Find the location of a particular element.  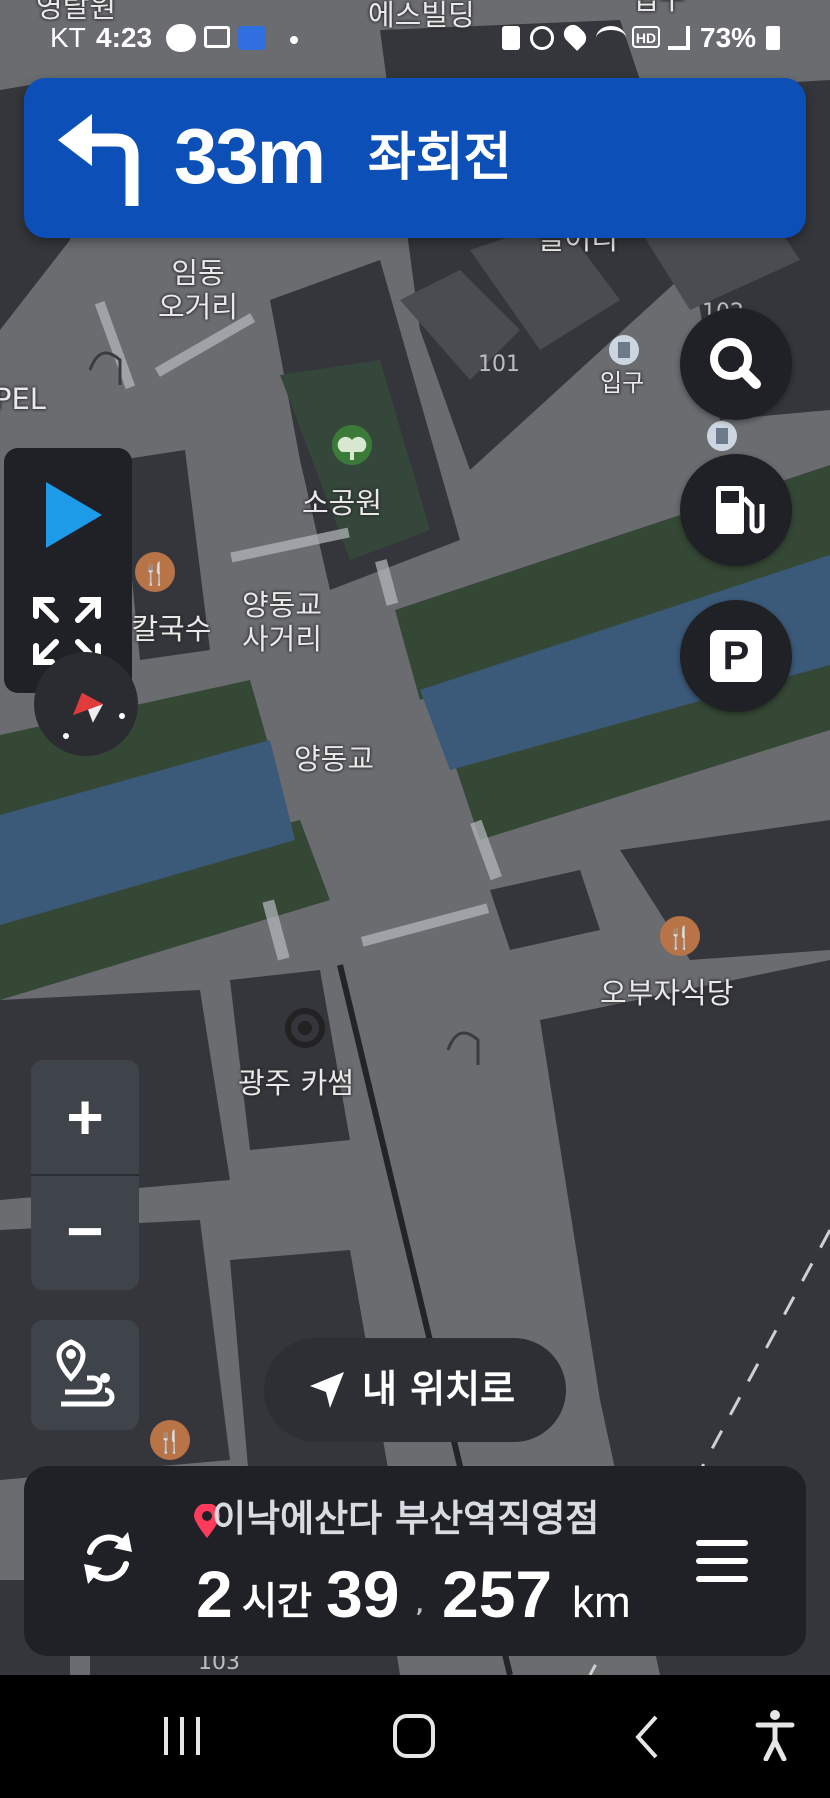

sim-icon is located at coordinates (511, 38).